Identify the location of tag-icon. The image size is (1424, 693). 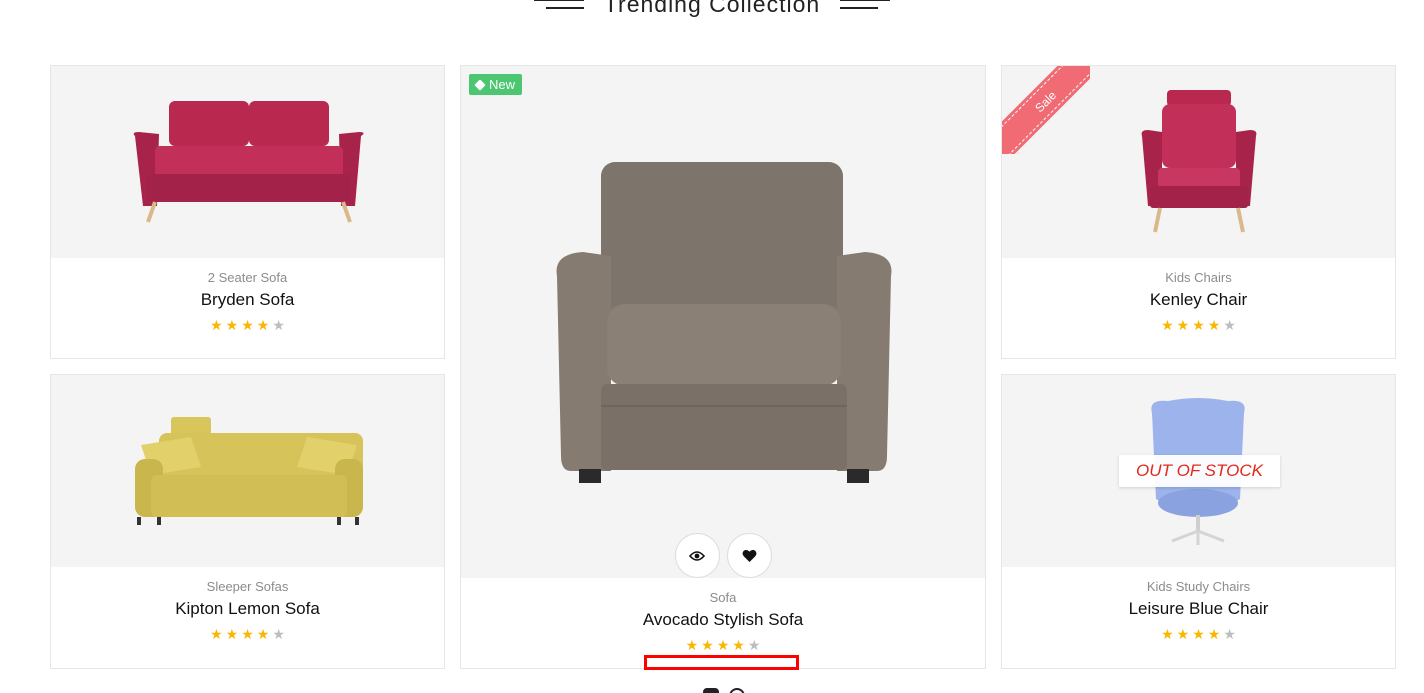
(480, 84).